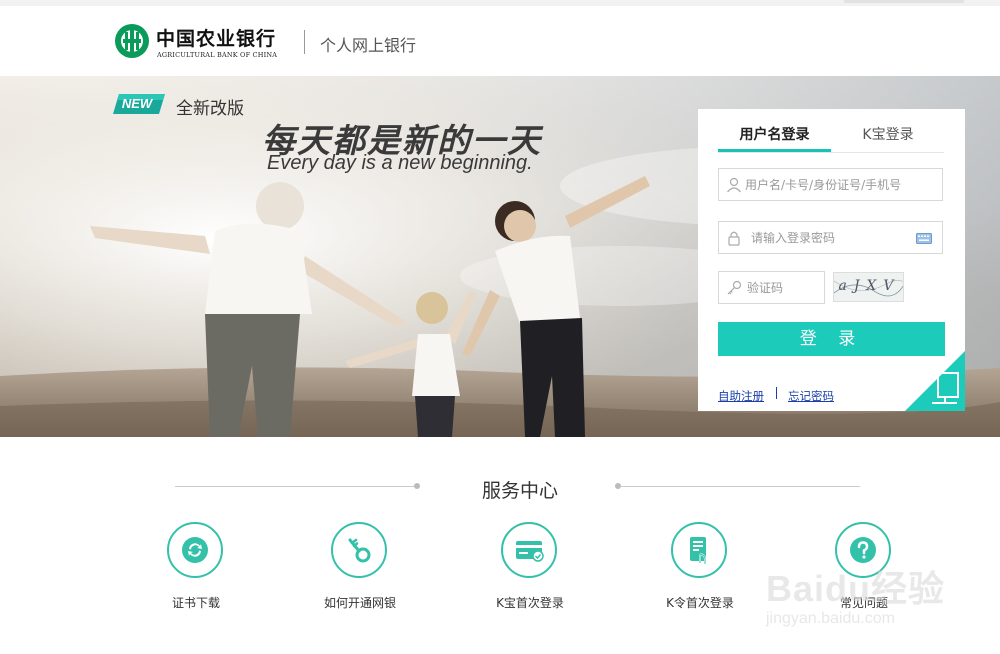 This screenshot has height=654, width=1000. What do you see at coordinates (519, 491) in the screenshot?
I see `service-center-title: 服务中心` at bounding box center [519, 491].